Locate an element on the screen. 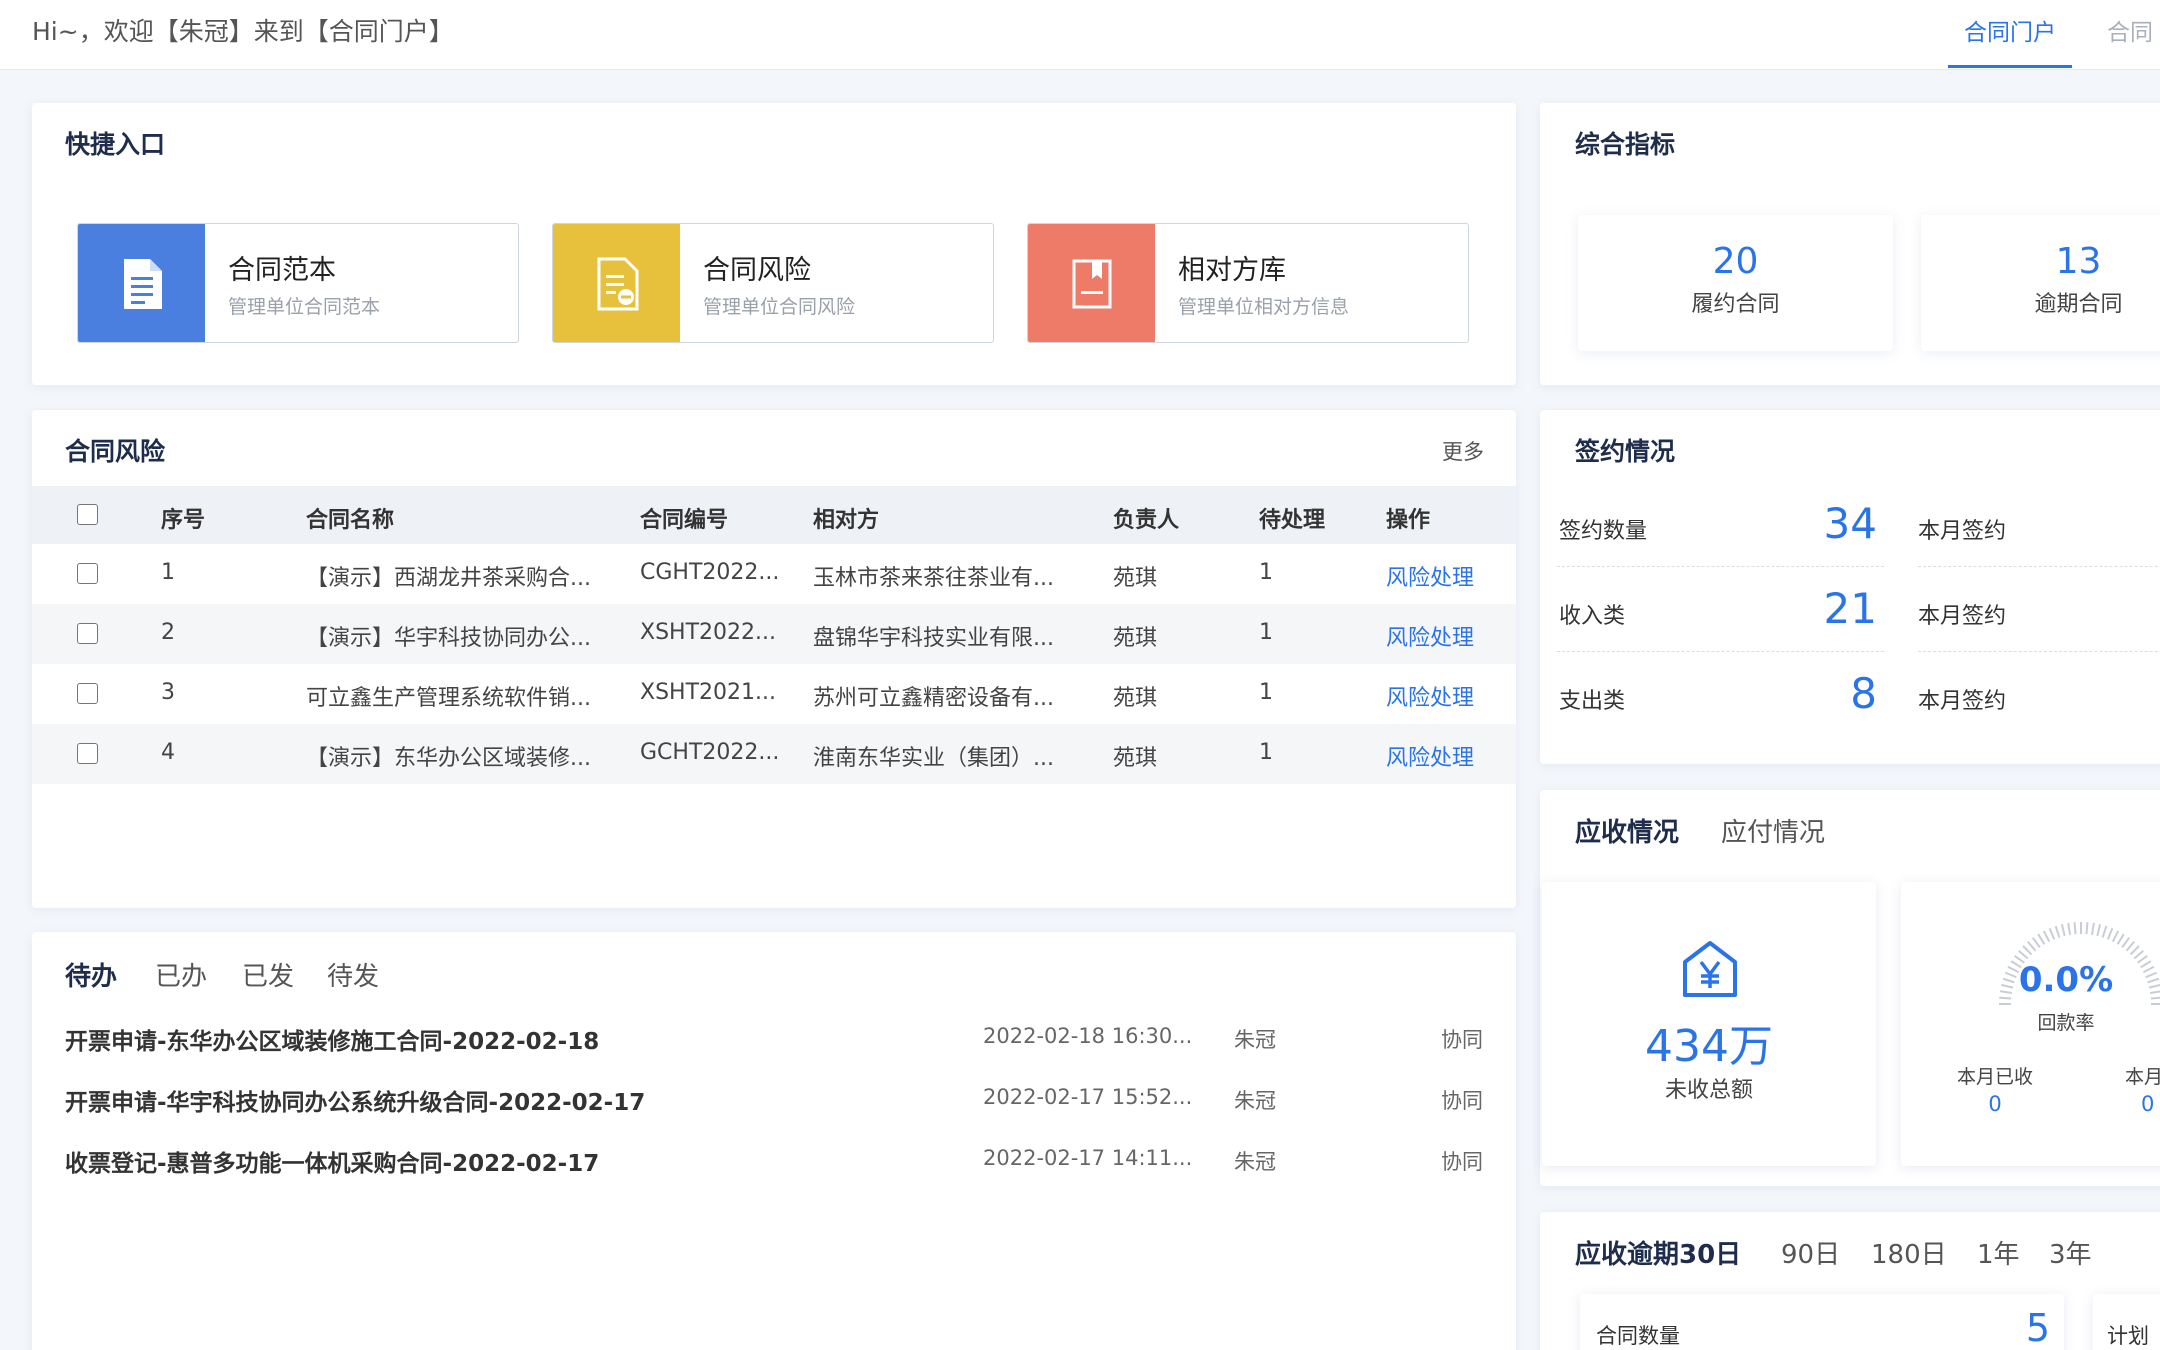 The image size is (2160, 1350). indicator-card: 20 履约合同 is located at coordinates (1735, 283).